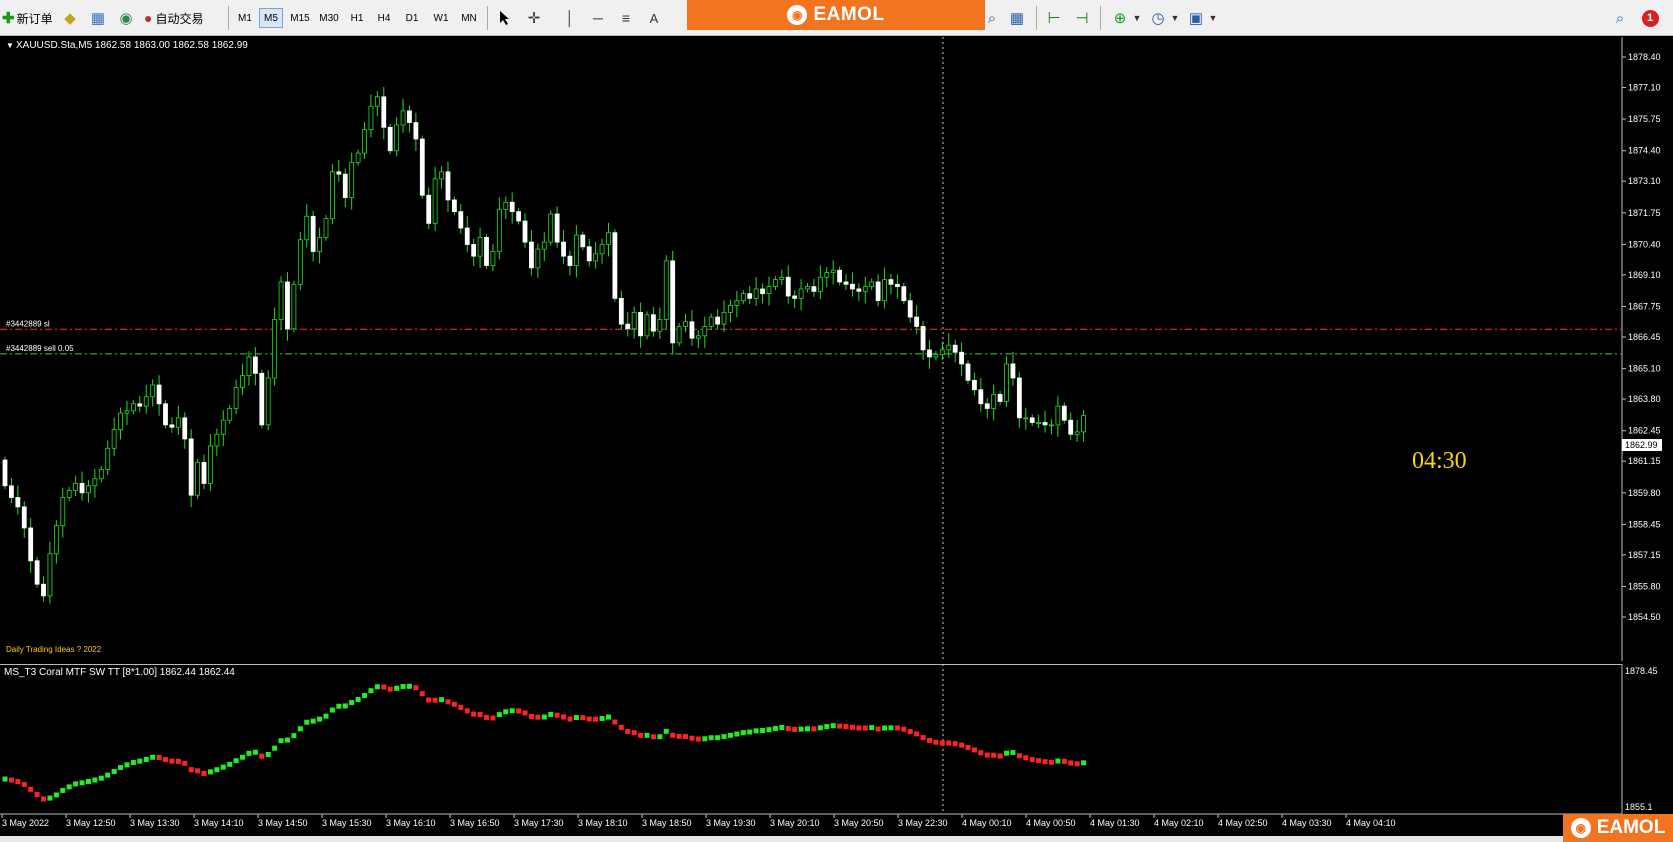  Describe the element at coordinates (836, 15) in the screenshot. I see `eamol-logo-top: ◉ EAMOL` at that location.